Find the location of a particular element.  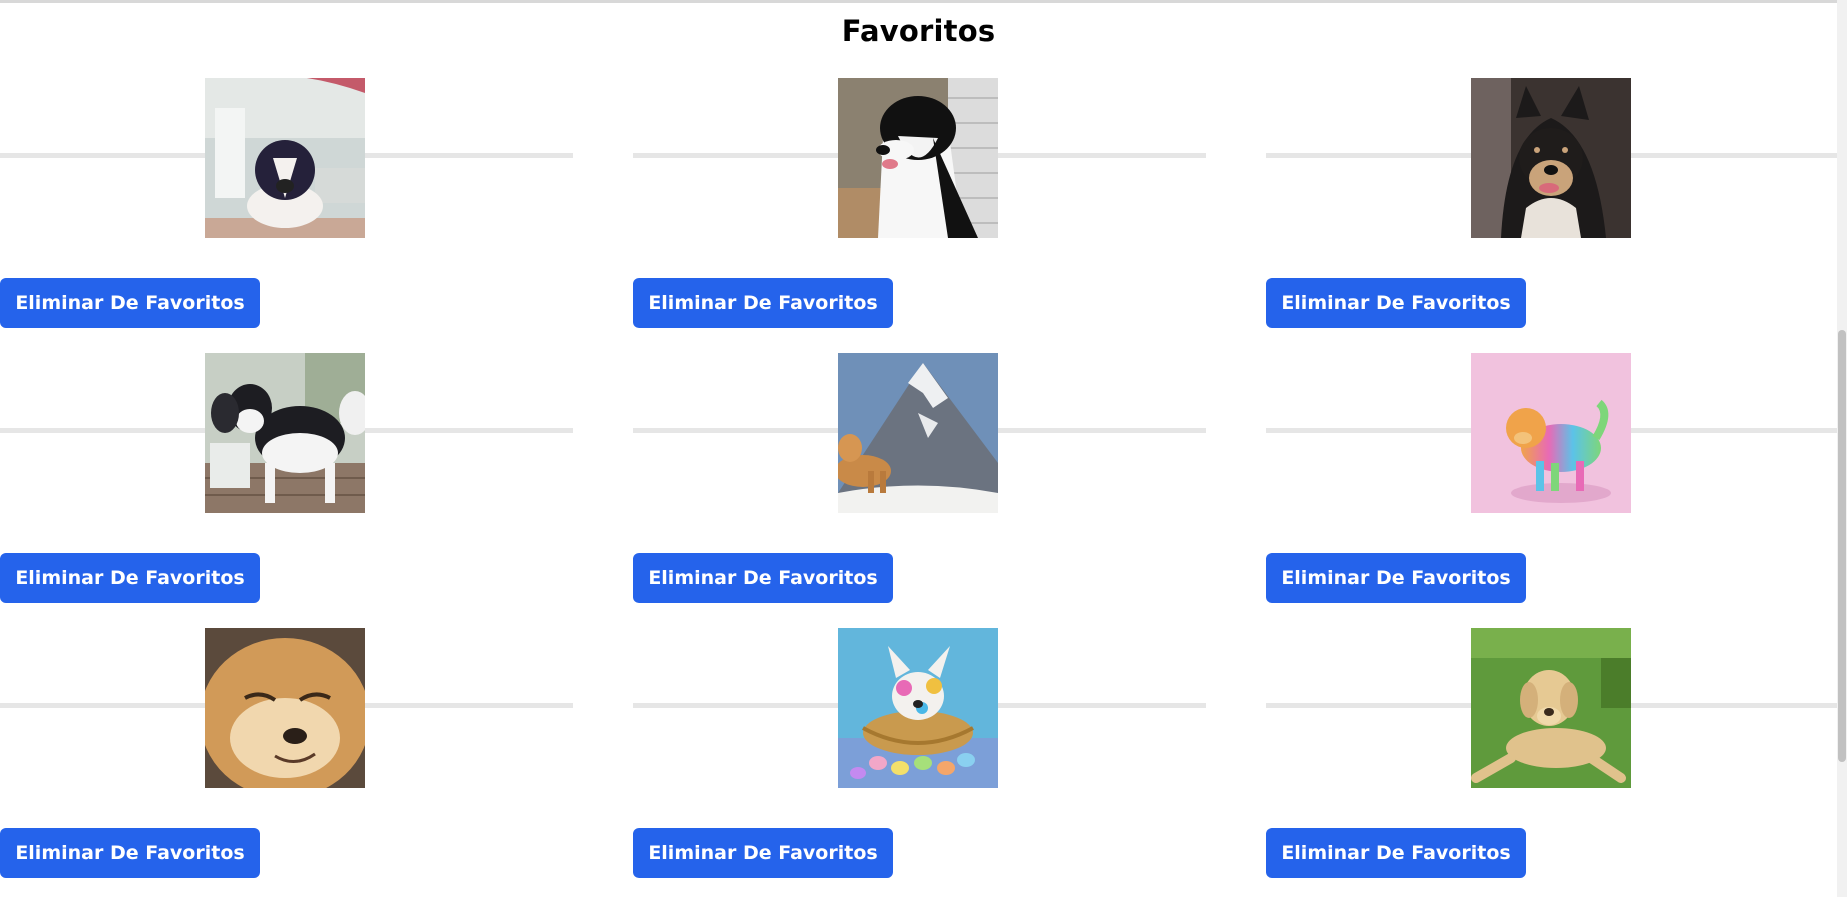

scrollbar-thumb is located at coordinates (1842, 546).